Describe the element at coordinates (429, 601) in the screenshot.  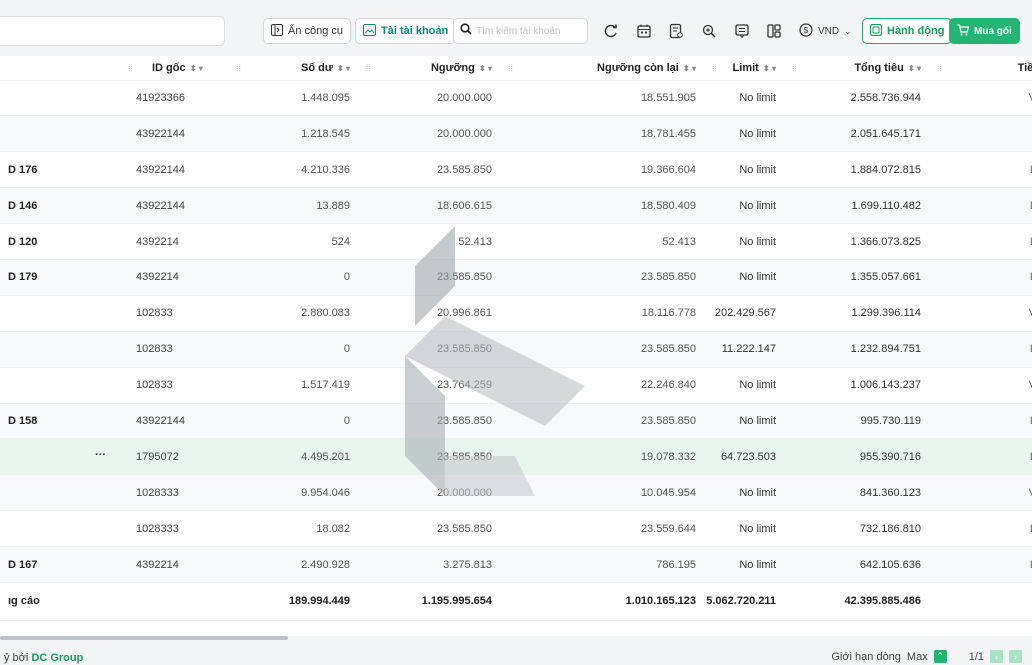
I see `totals-threshold: 1.195.995.654` at that location.